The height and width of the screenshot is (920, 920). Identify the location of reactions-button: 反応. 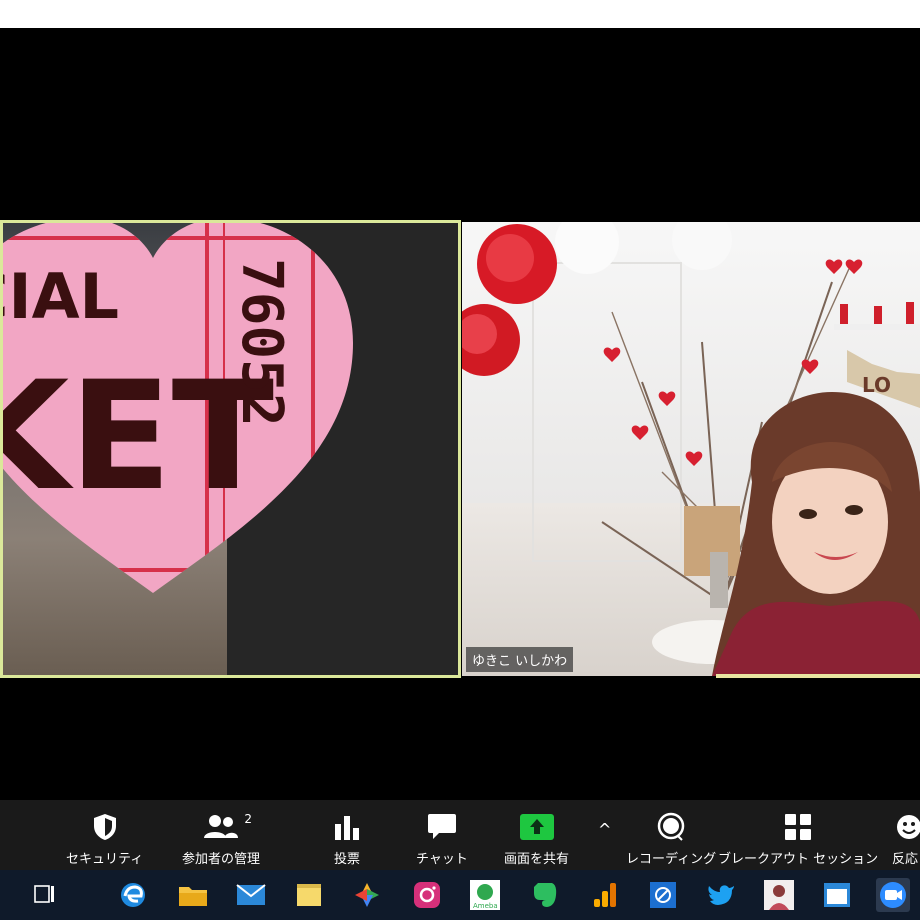
(906, 838).